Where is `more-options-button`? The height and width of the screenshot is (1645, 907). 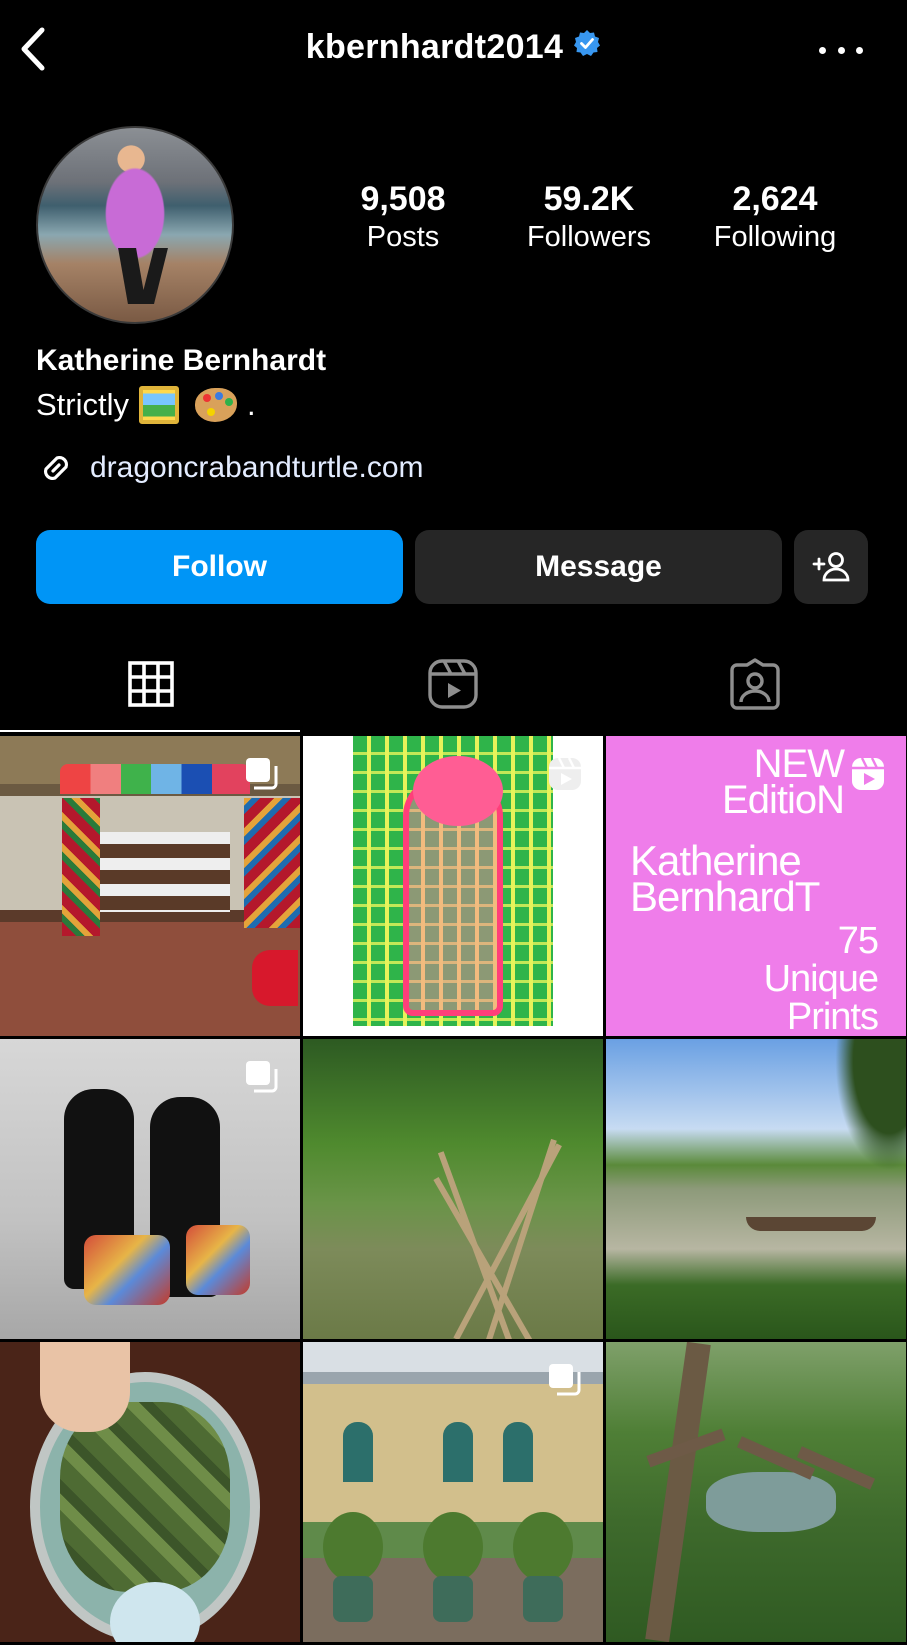
more-options-button is located at coordinates (841, 50).